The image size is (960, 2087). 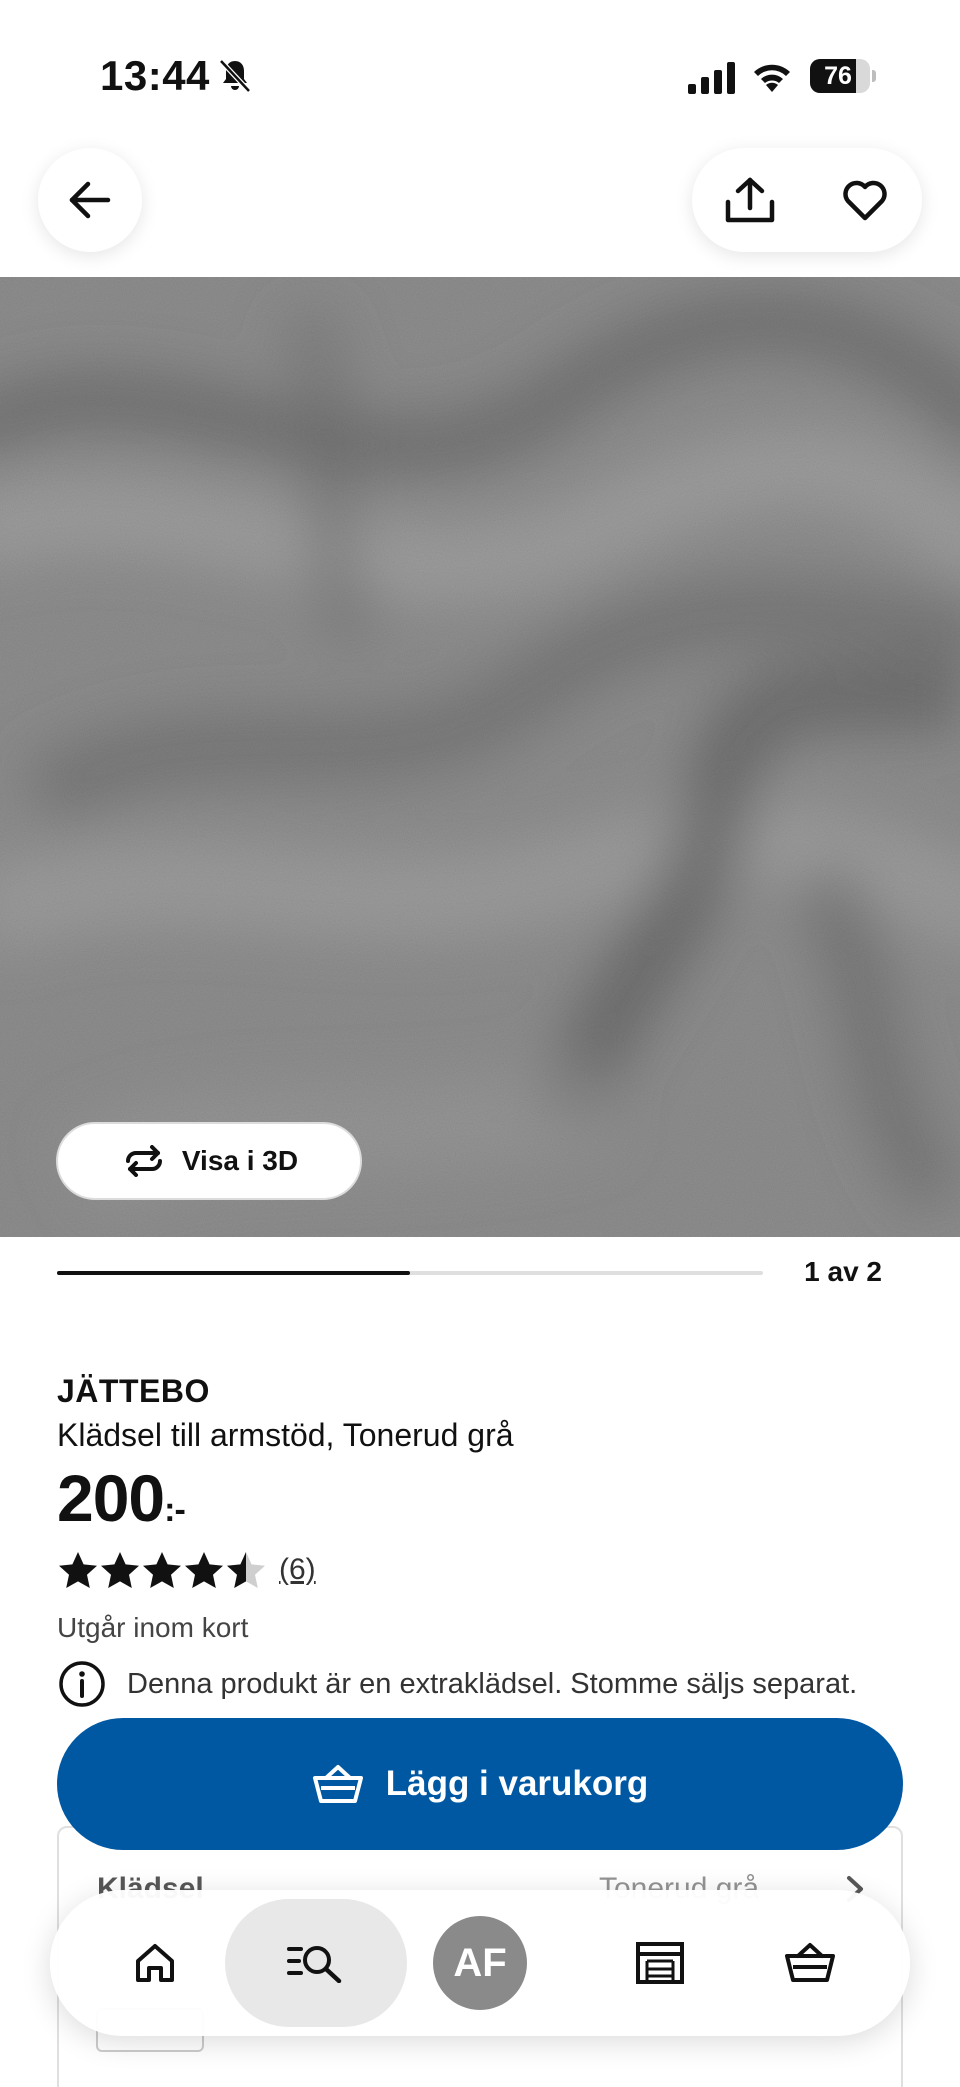 I want to click on nav-search, so click(x=316, y=1963).